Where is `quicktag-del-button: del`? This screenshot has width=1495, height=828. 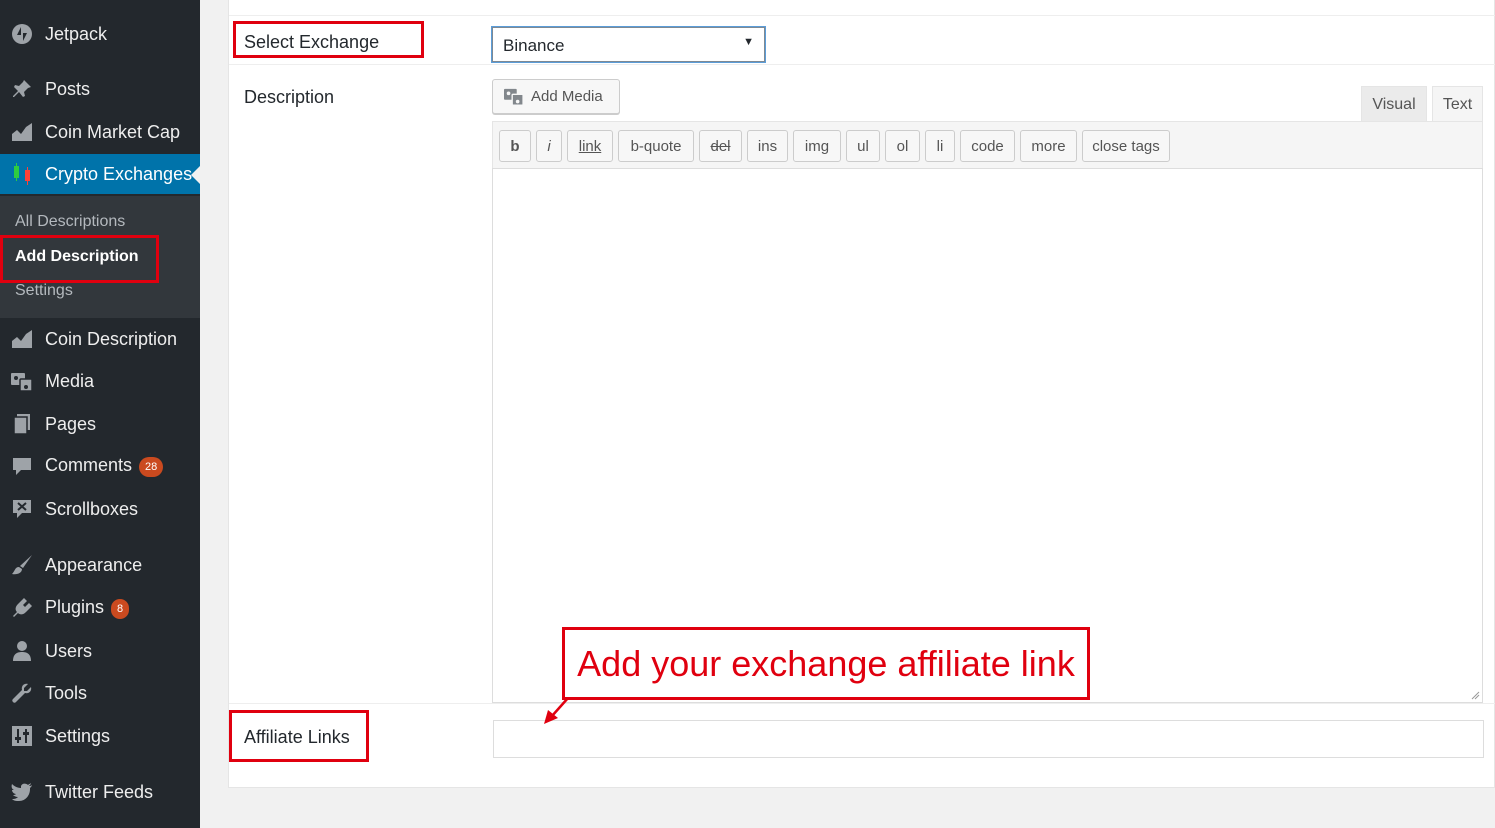 quicktag-del-button: del is located at coordinates (720, 146).